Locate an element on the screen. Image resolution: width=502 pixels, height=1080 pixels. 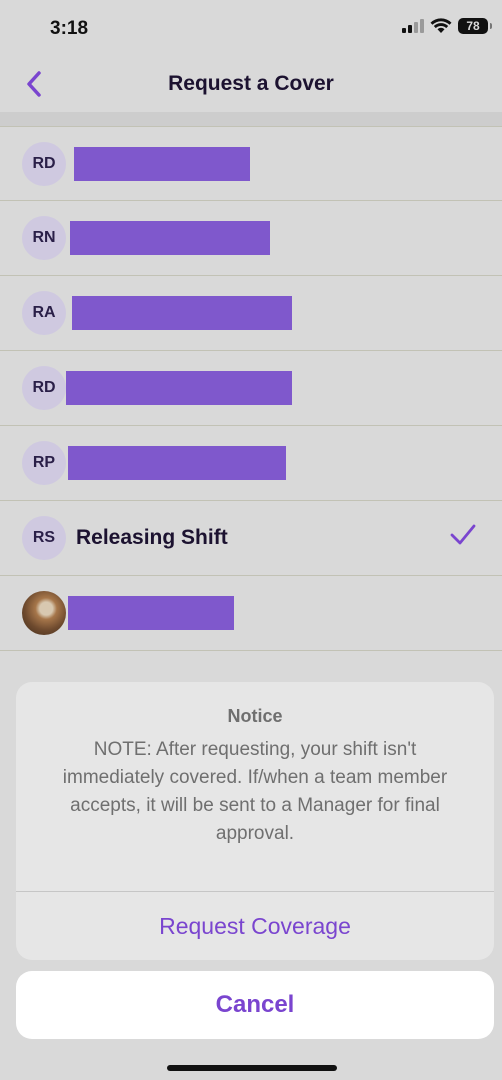
checkmark-icon is located at coordinates (463, 534).